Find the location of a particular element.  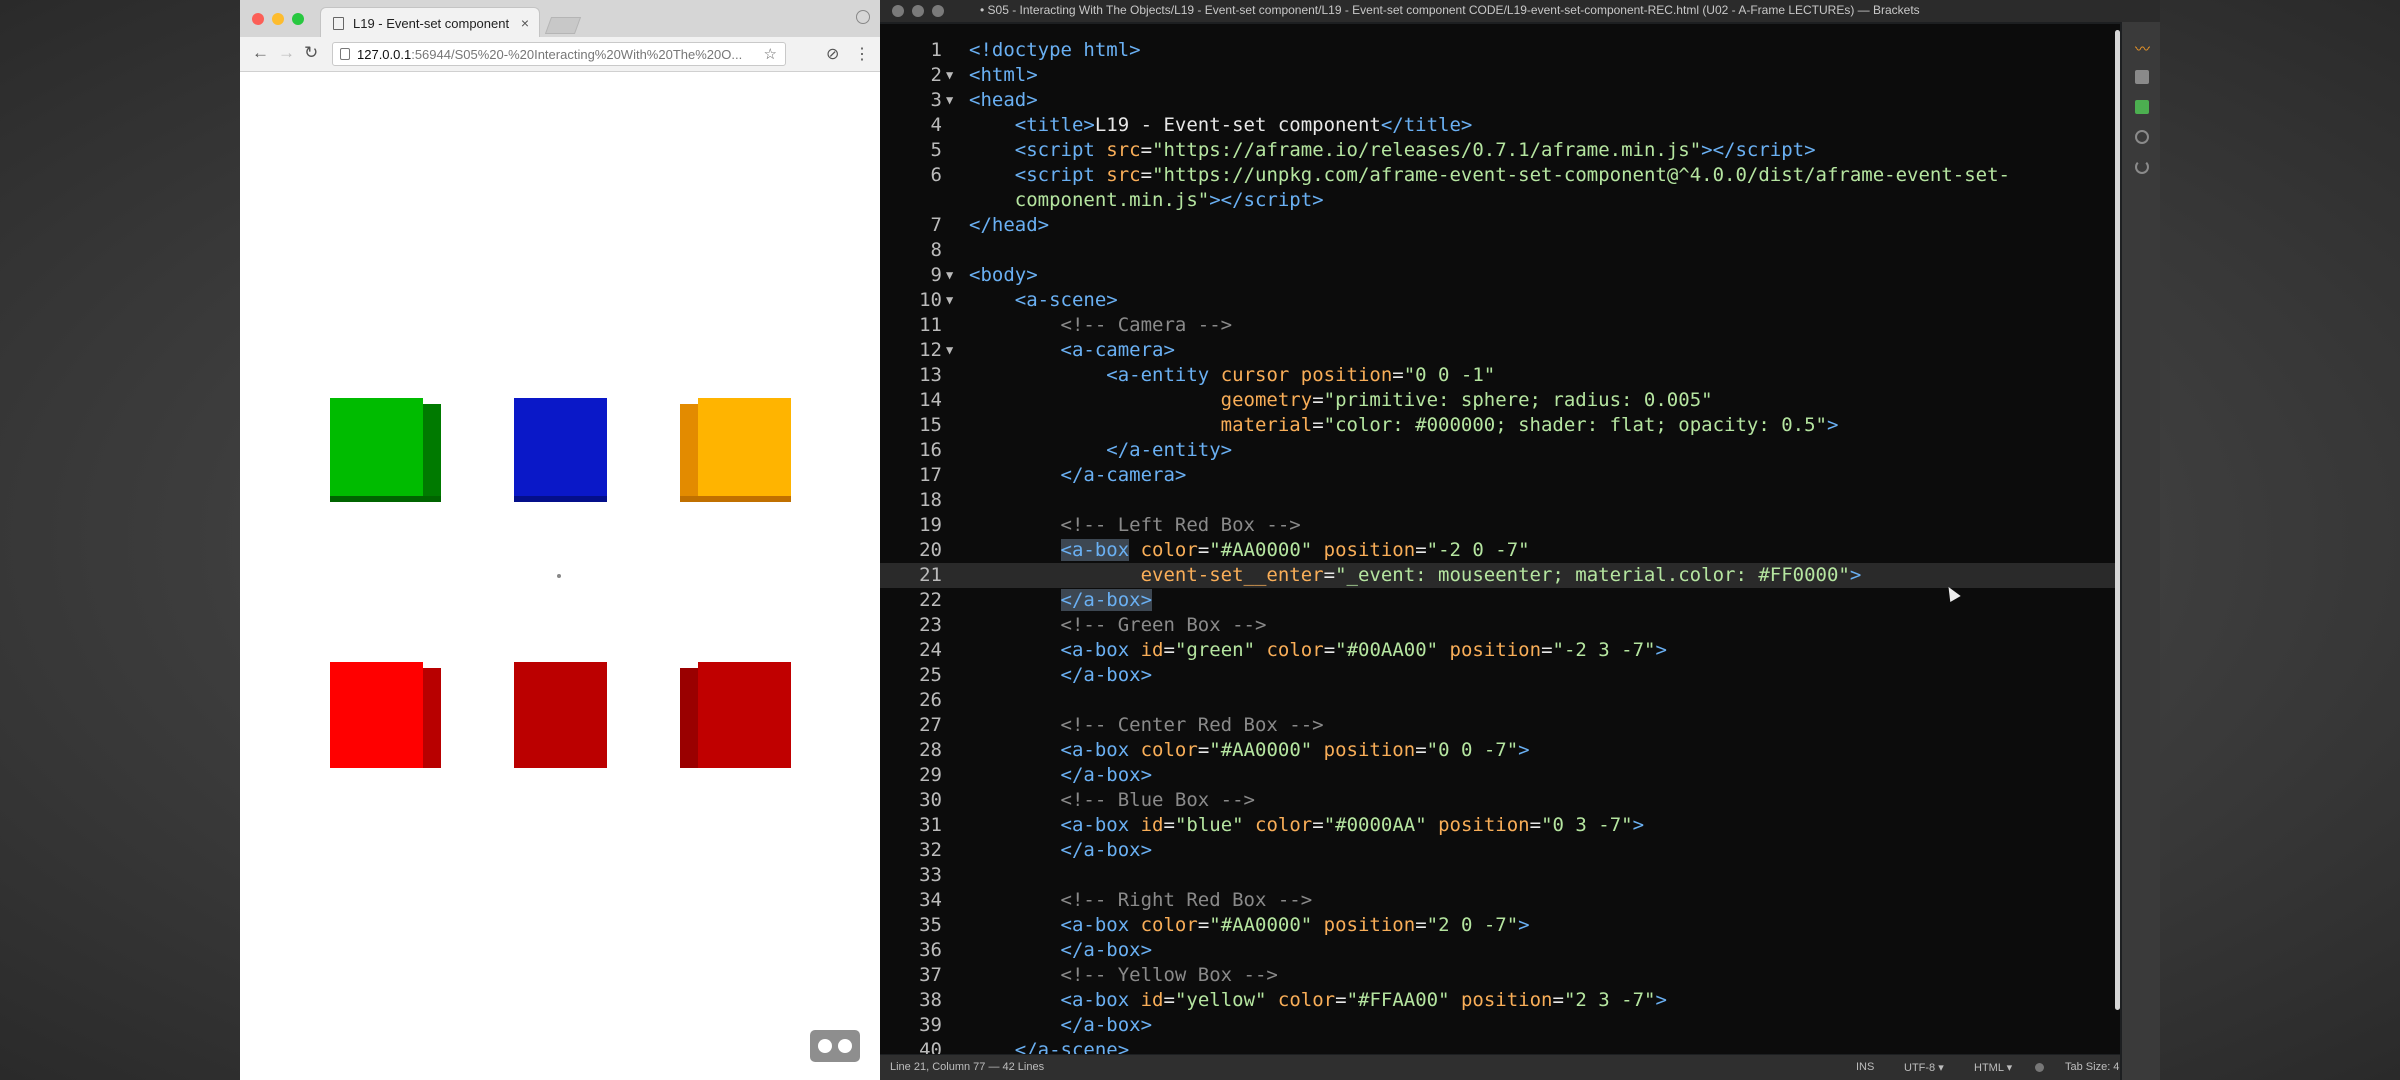

code-line: 39 </a-box> is located at coordinates (1500, 1025).